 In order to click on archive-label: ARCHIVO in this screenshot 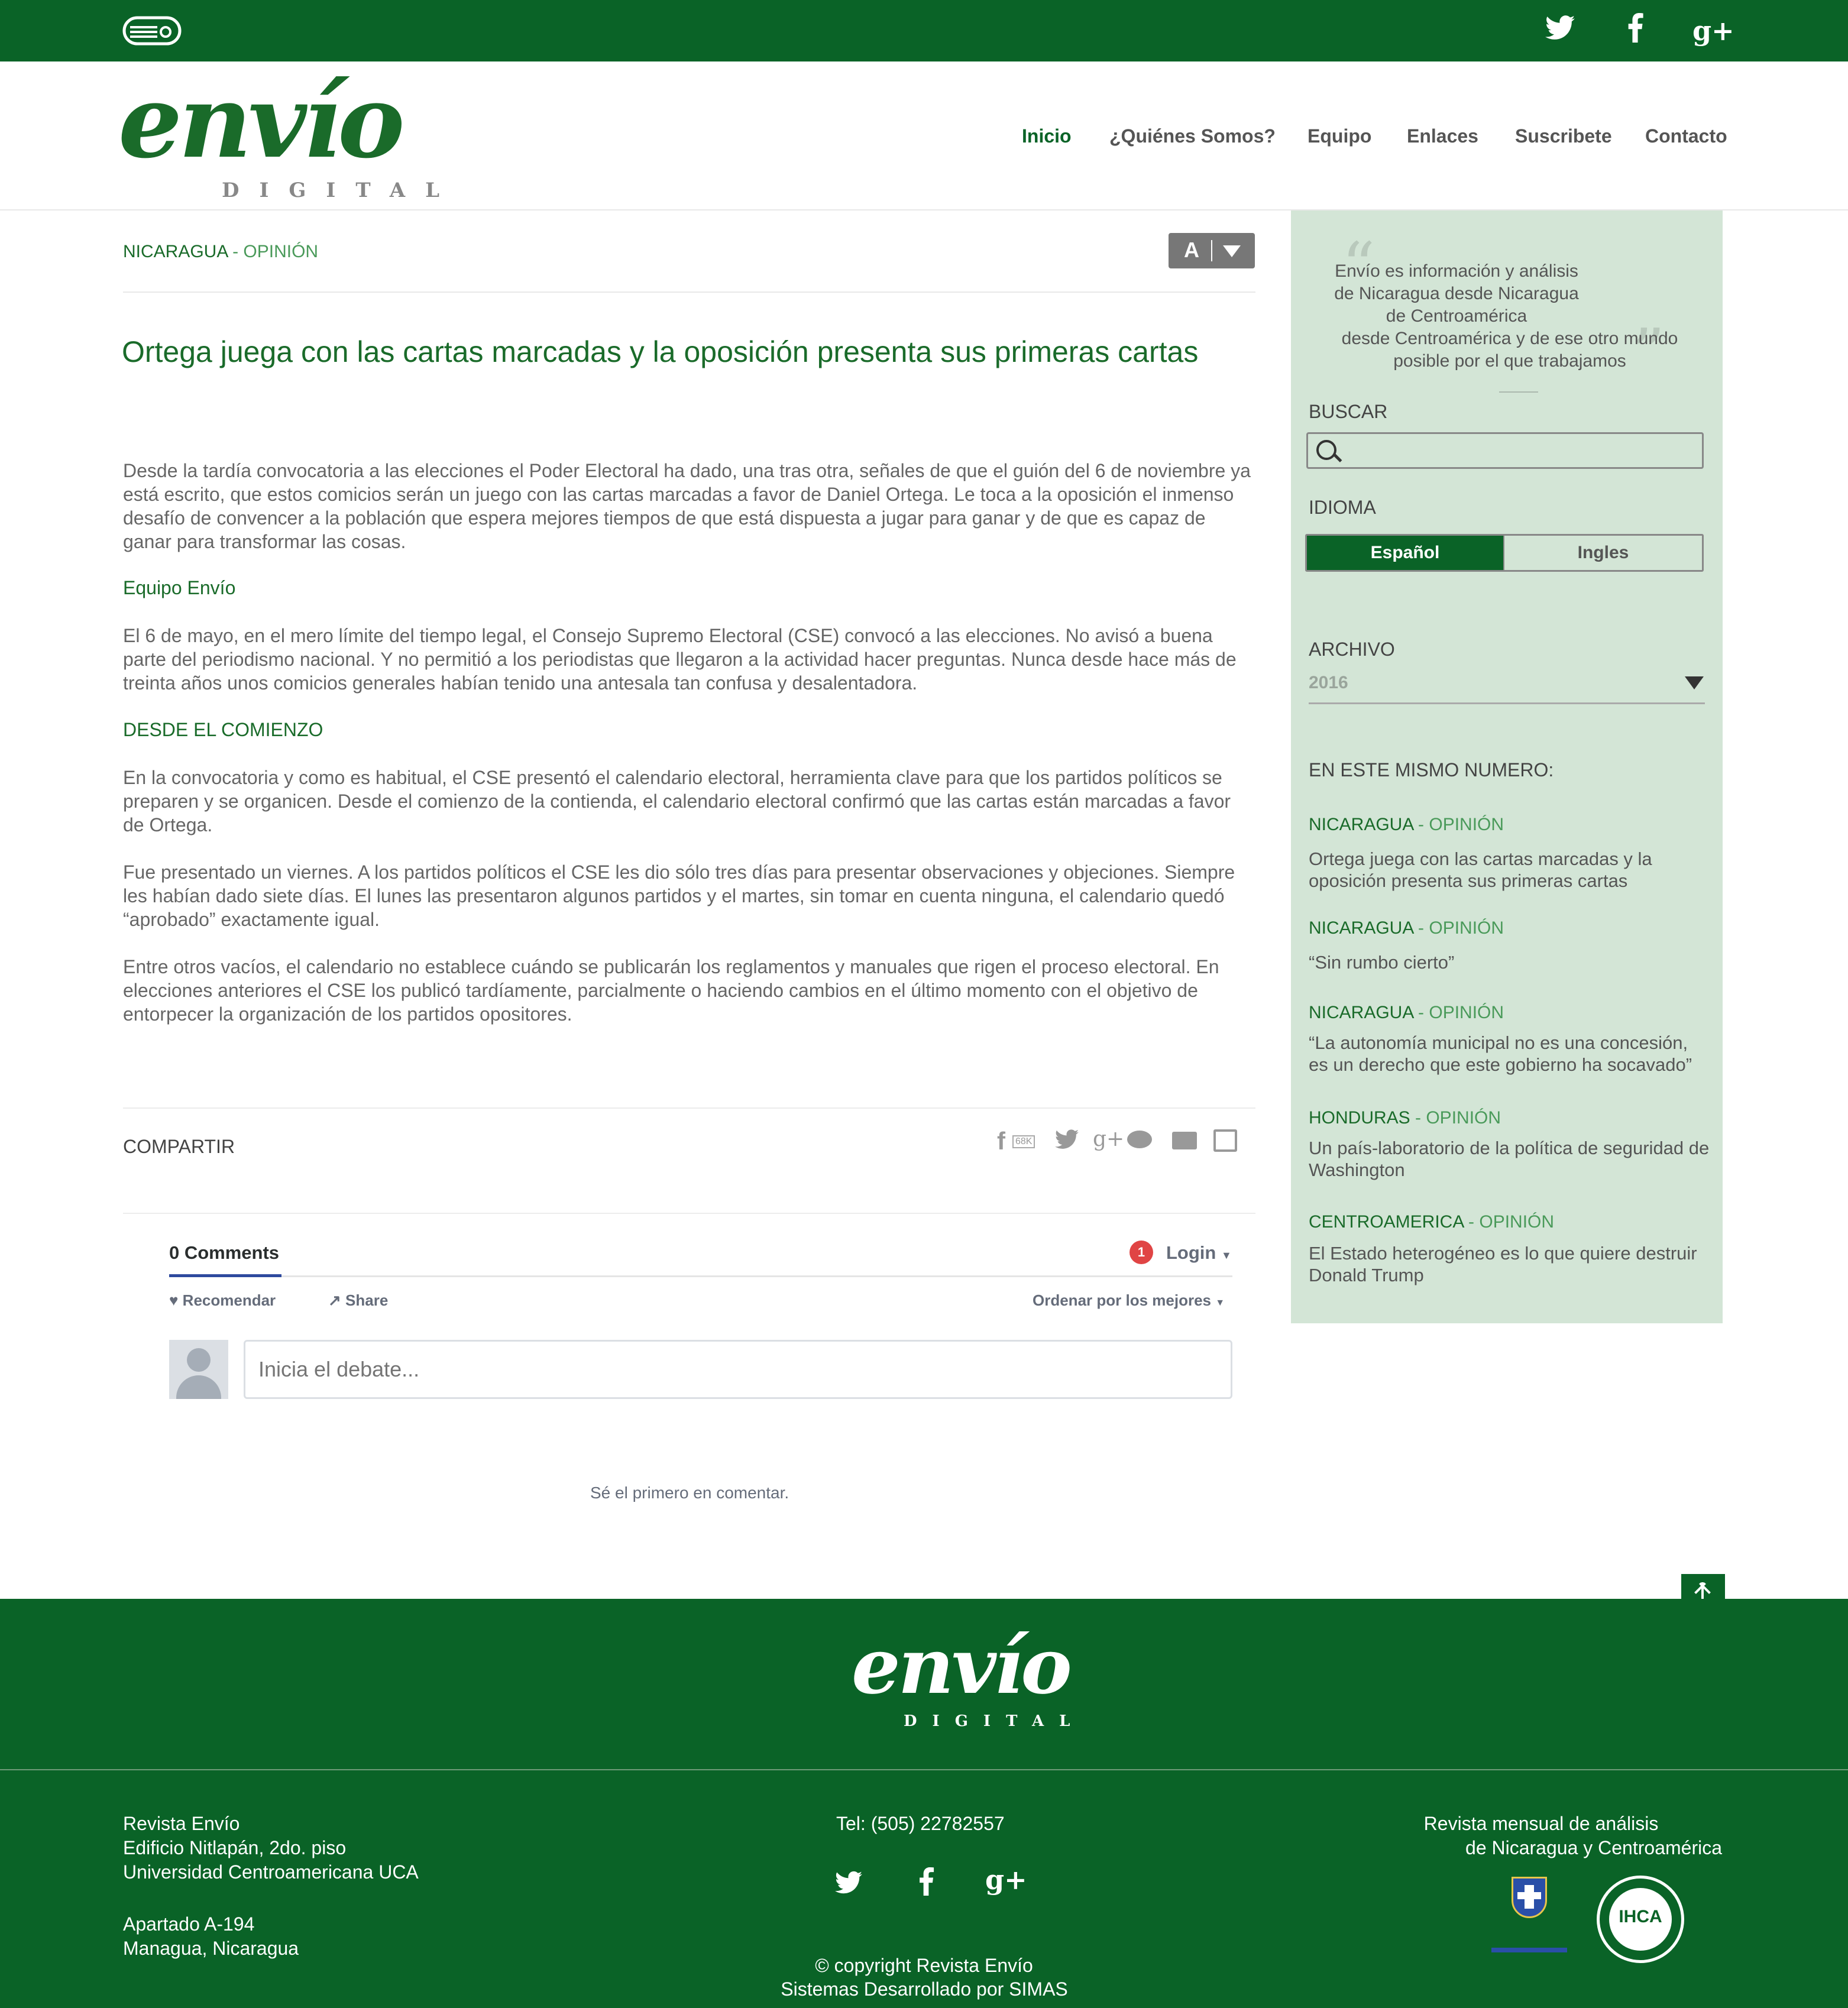, I will do `click(1352, 649)`.